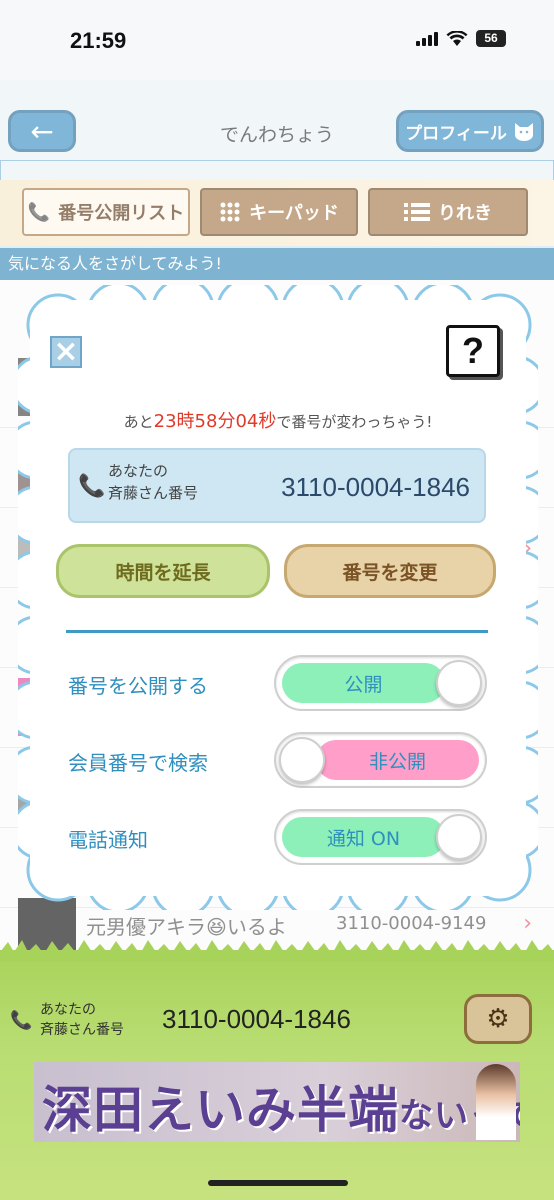  I want to click on countdown-minutes: 58, so click(206, 421).